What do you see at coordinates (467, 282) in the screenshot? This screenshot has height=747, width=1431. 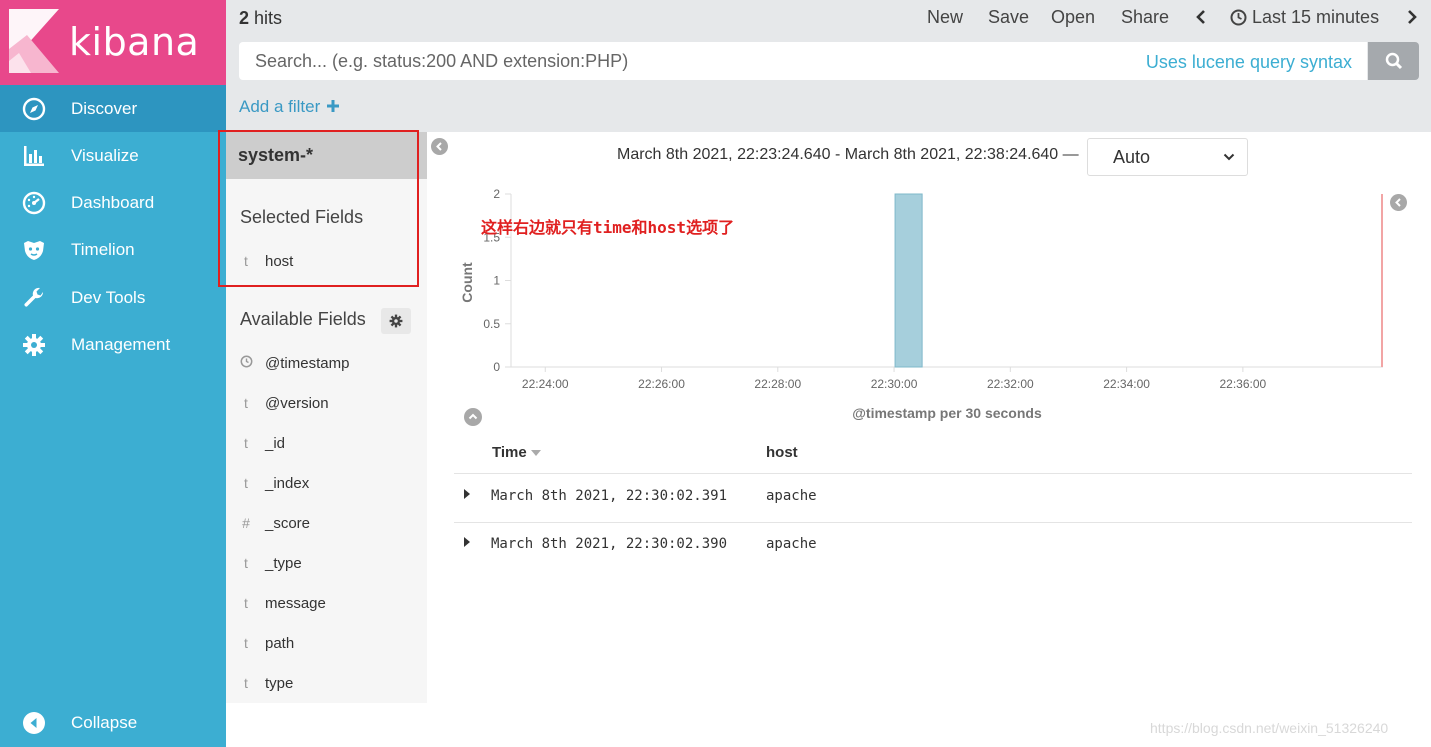 I see `y-axis-label: Count` at bounding box center [467, 282].